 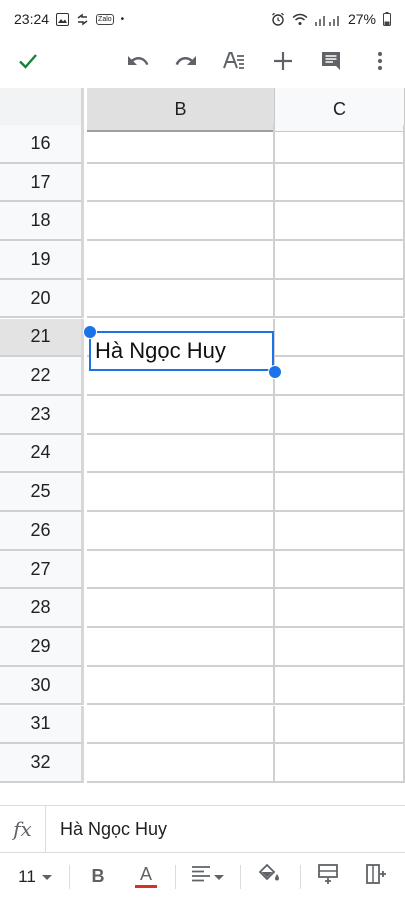 I want to click on undo-button, so click(x=138, y=63).